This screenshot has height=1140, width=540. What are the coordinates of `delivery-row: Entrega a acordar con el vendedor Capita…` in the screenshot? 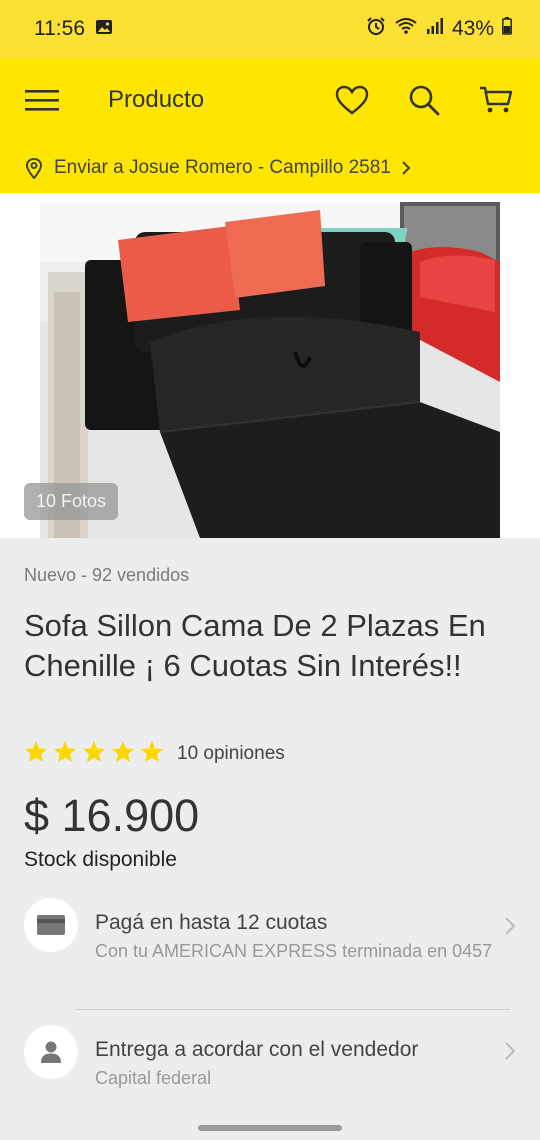 It's located at (270, 1060).